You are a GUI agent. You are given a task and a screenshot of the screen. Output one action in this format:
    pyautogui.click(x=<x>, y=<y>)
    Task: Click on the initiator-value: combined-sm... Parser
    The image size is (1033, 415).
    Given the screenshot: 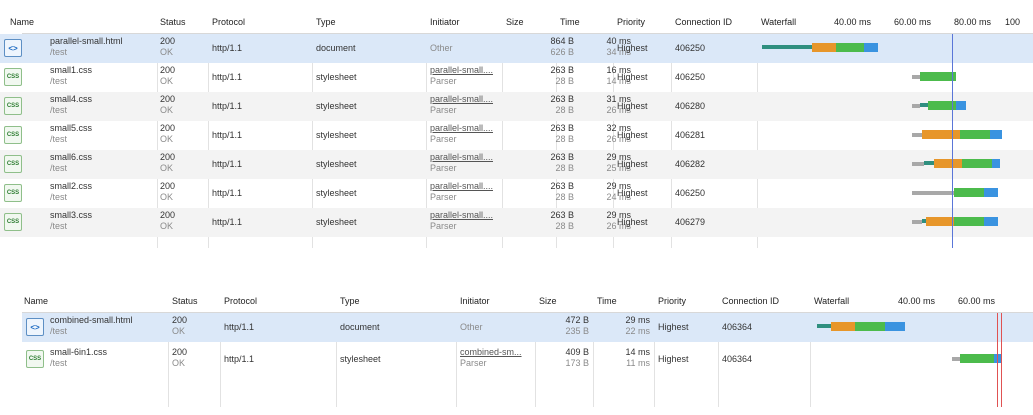 What is the action you would take?
    pyautogui.click(x=491, y=358)
    